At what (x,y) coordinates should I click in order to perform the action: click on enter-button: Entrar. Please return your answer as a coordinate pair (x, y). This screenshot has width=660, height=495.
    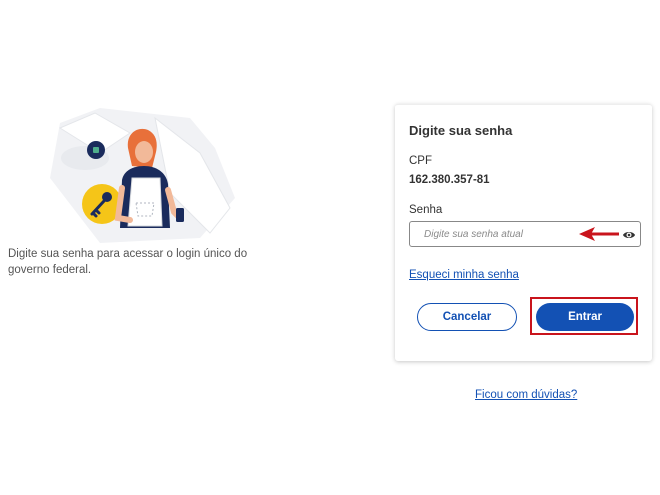
    Looking at the image, I should click on (585, 317).